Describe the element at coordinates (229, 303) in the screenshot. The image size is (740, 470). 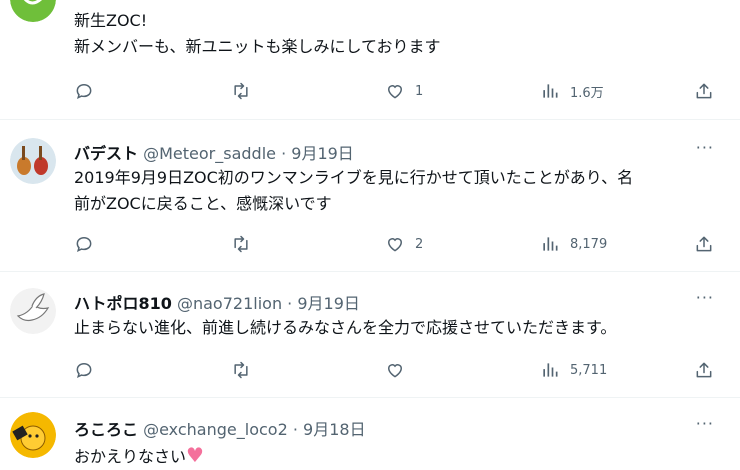
I see `user-handle: @nao721lion` at that location.